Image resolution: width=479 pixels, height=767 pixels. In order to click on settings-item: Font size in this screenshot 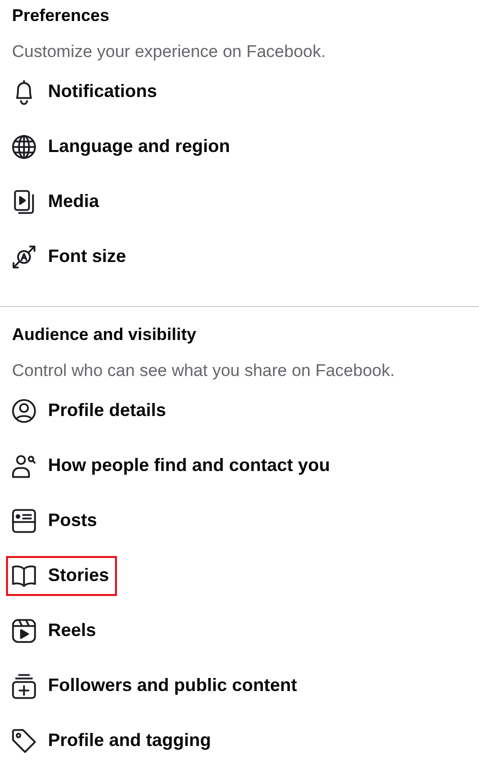, I will do `click(70, 256)`.